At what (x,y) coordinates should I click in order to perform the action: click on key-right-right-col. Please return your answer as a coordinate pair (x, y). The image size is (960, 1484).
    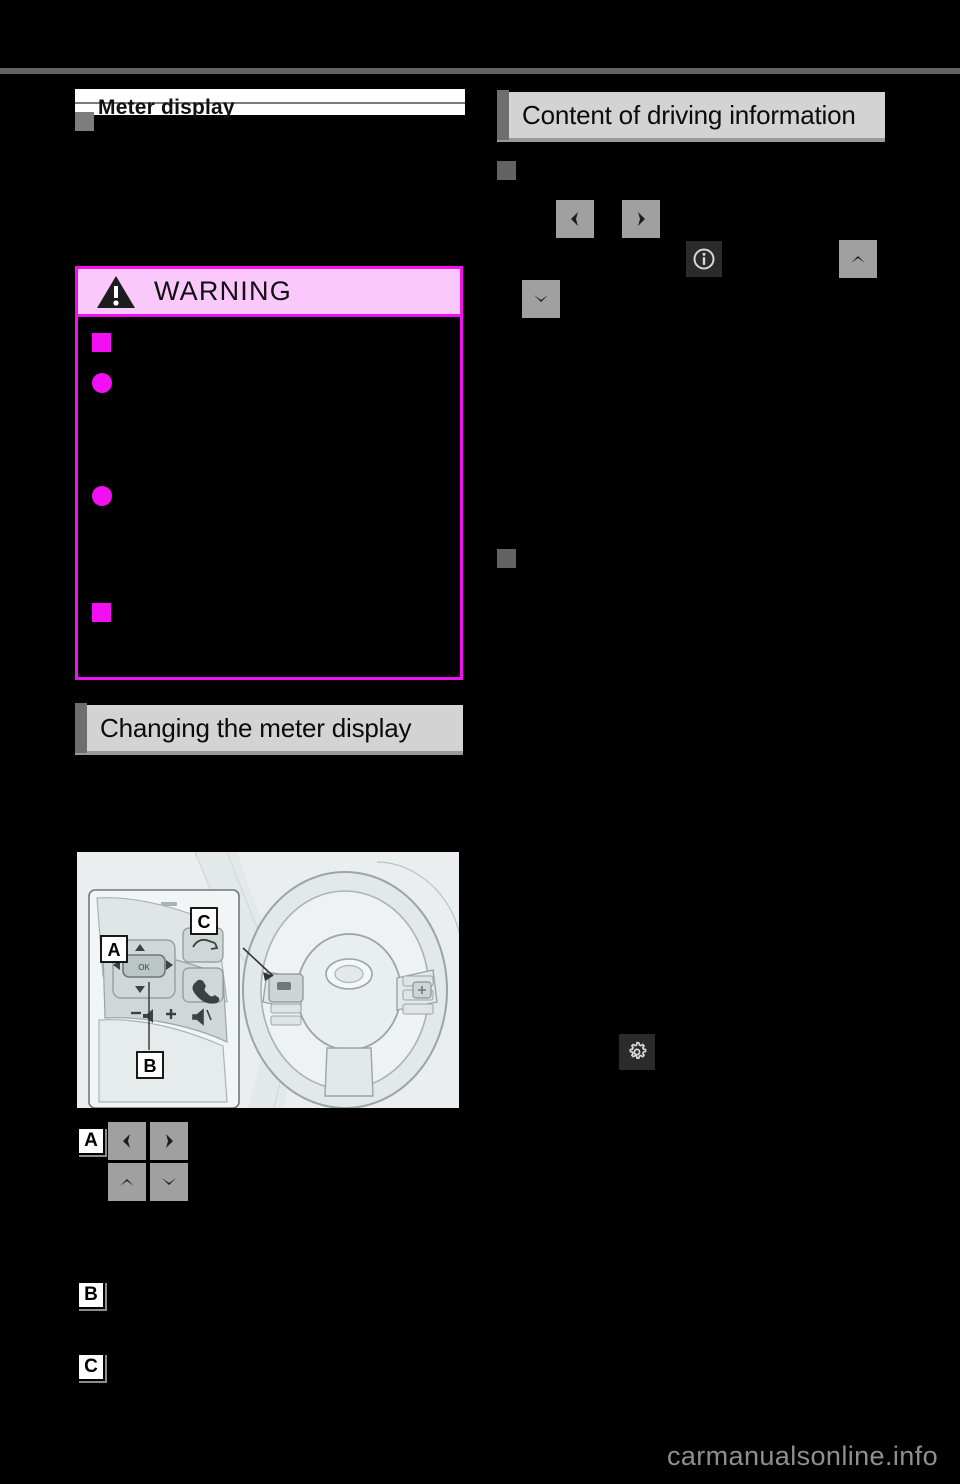
    Looking at the image, I should click on (641, 219).